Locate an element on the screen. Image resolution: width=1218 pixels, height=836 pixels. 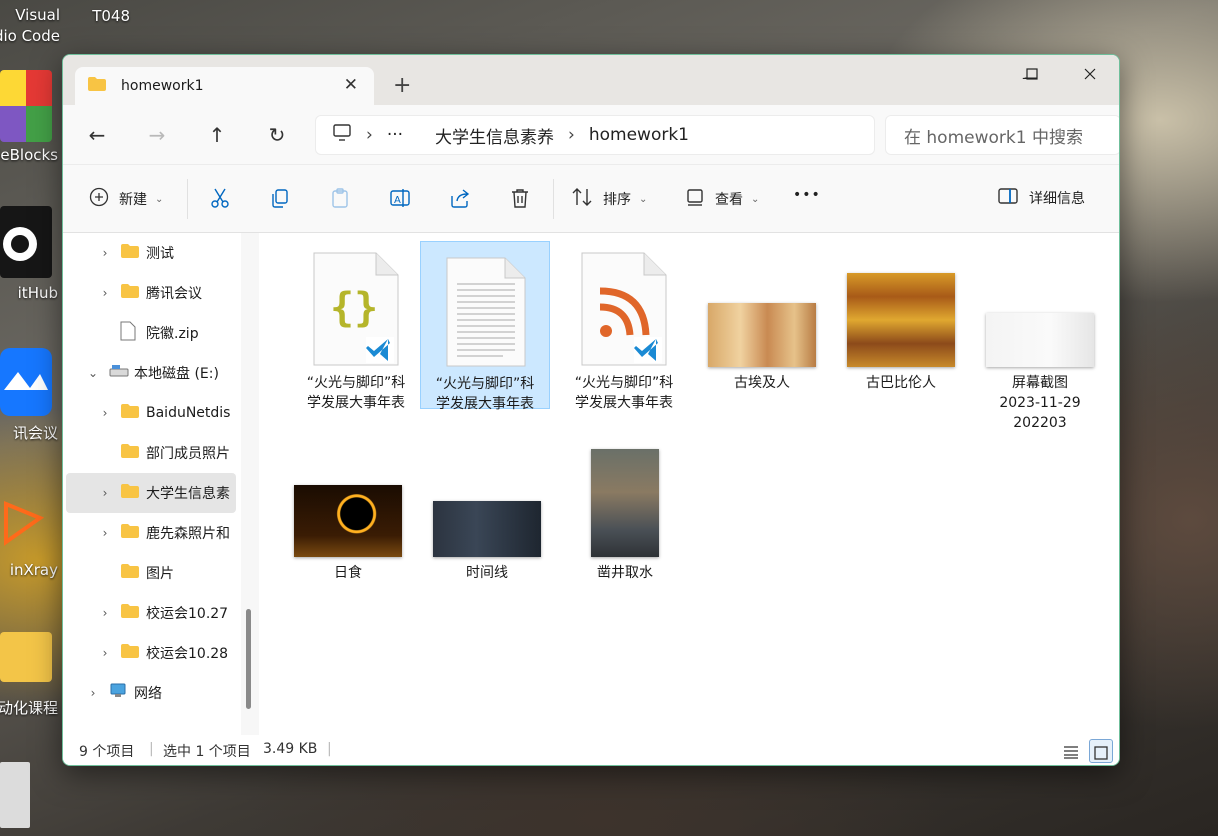
sidebar-item: ⌄ 本地磁盘 (E:) is located at coordinates (151, 373).